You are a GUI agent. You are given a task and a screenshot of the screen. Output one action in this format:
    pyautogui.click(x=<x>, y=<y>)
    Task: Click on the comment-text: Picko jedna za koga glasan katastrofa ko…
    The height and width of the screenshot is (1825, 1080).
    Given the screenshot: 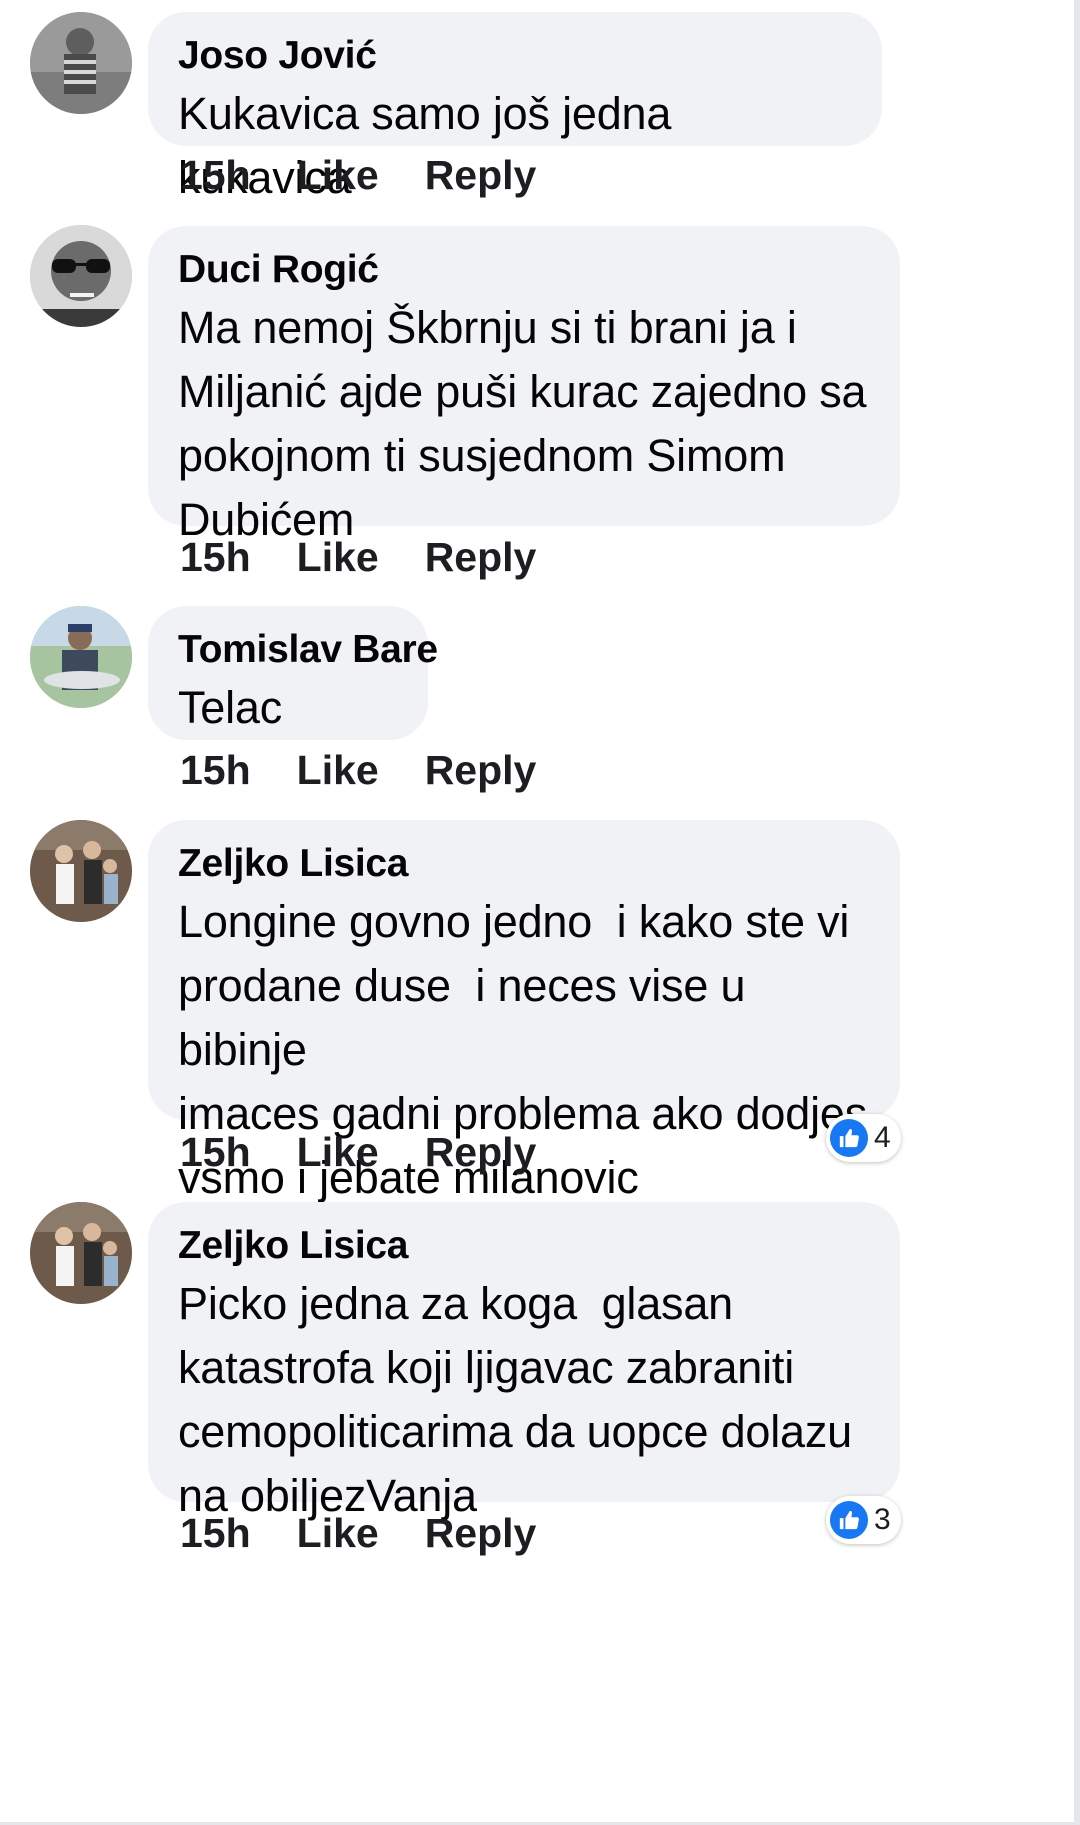 What is the action you would take?
    pyautogui.click(x=515, y=1399)
    